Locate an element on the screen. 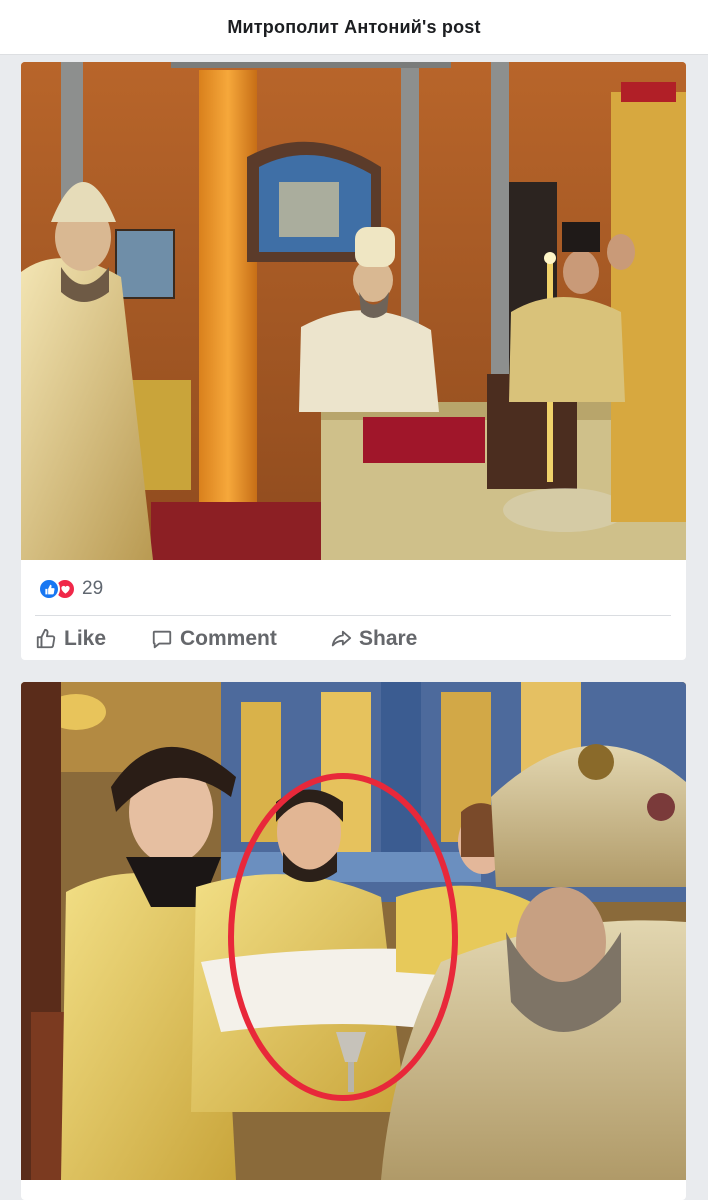  comment-button: Comment is located at coordinates (214, 639).